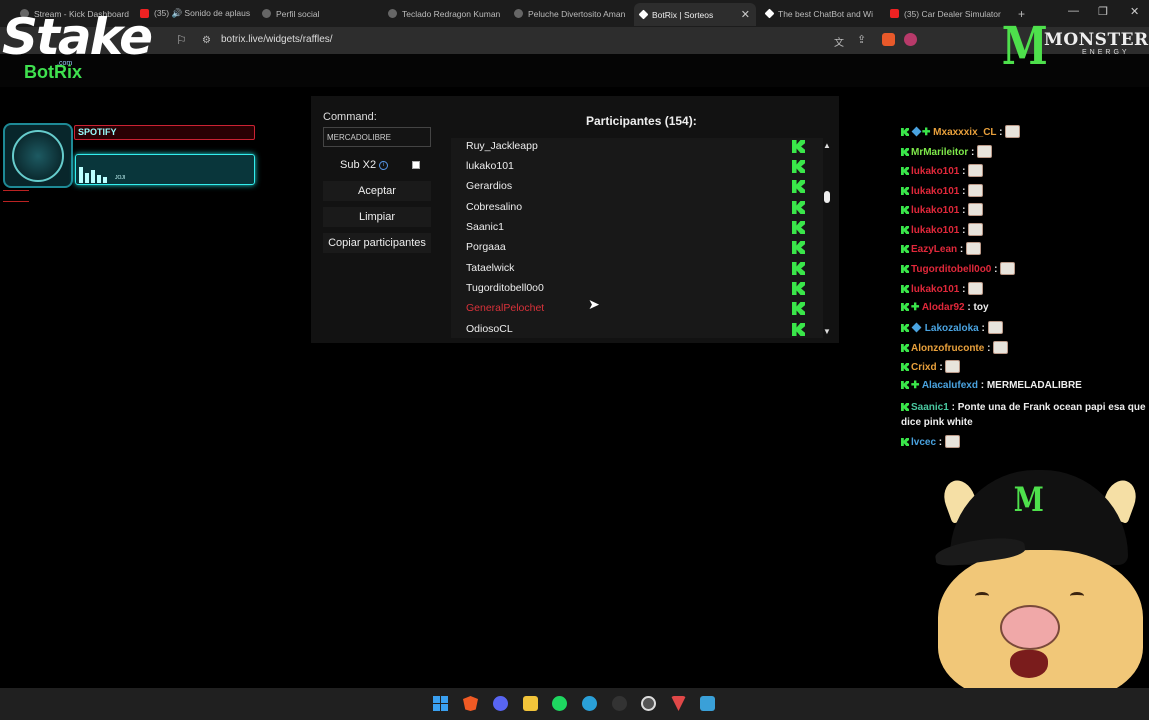 The height and width of the screenshot is (720, 1149). What do you see at coordinates (839, 41) in the screenshot?
I see `translate-icon: 文` at bounding box center [839, 41].